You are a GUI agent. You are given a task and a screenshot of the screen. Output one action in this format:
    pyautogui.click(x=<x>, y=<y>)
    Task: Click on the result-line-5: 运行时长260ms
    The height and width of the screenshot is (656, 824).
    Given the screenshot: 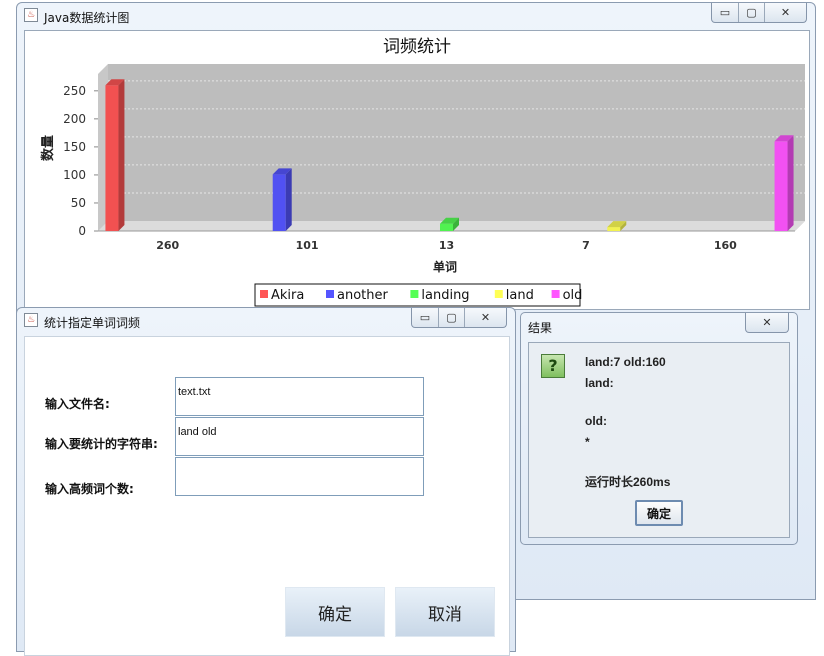 What is the action you would take?
    pyautogui.click(x=628, y=482)
    